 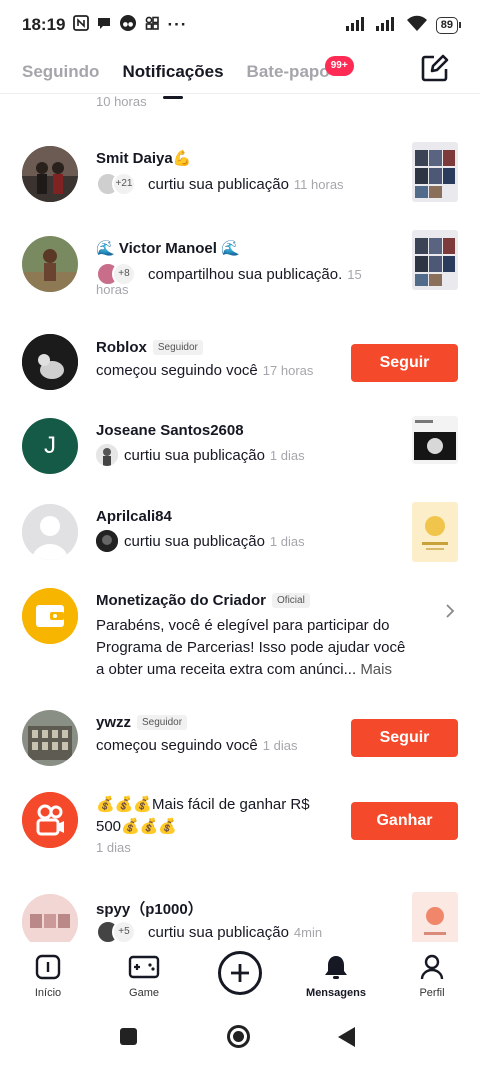 What do you see at coordinates (354, 274) in the screenshot?
I see `timestamp: 15` at bounding box center [354, 274].